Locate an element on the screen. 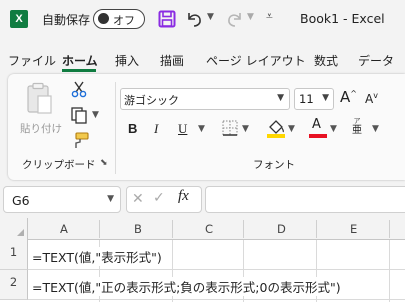 This screenshot has height=302, width=405. autosave-label: 自動保存 is located at coordinates (66, 20).